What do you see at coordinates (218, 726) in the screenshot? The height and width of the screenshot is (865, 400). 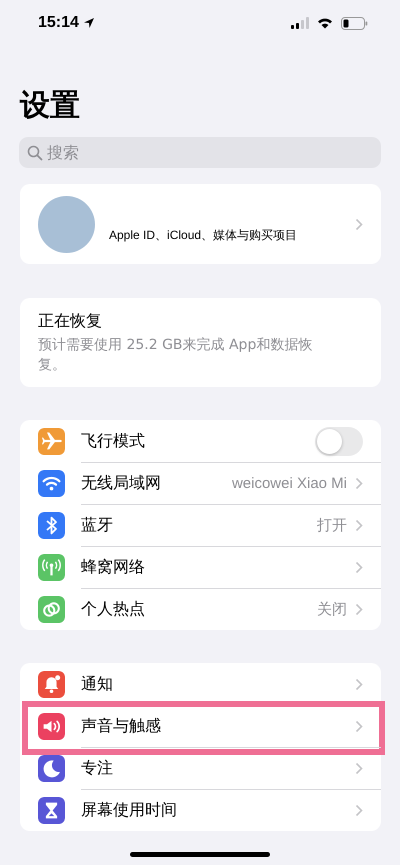 I see `setting-label: 声音与触感` at bounding box center [218, 726].